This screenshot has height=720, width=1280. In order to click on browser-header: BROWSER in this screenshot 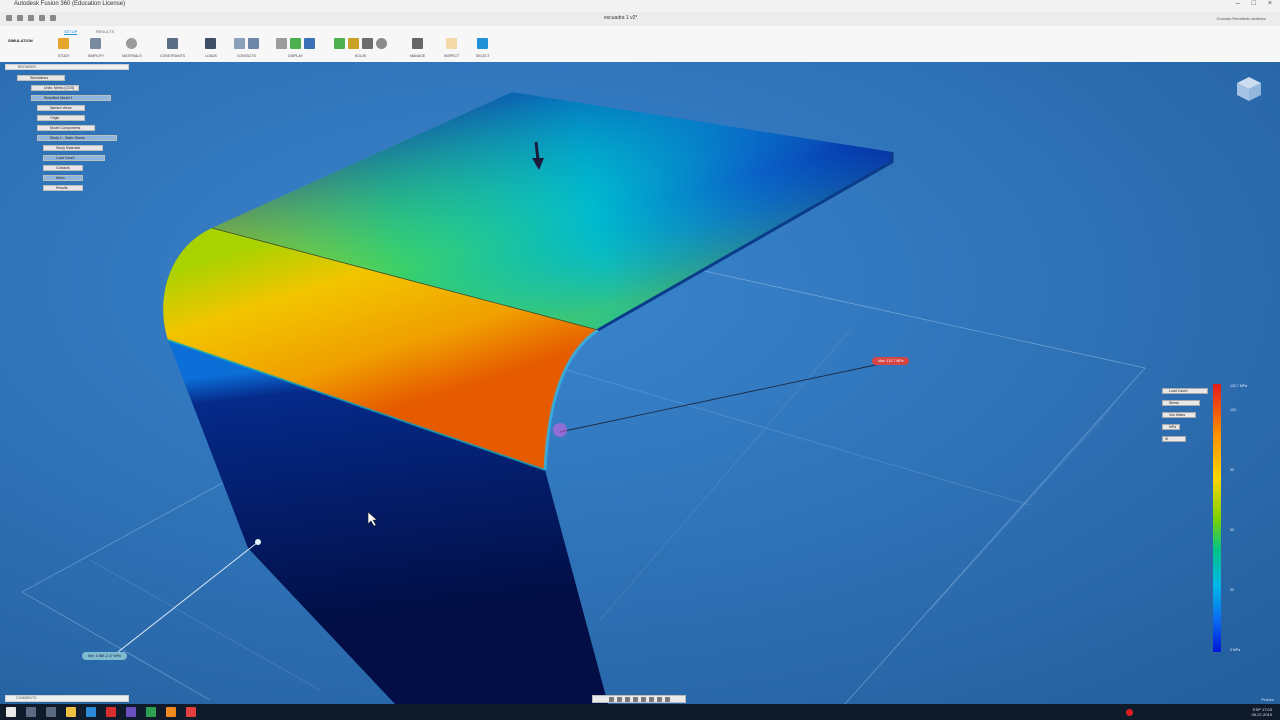, I will do `click(67, 67)`.